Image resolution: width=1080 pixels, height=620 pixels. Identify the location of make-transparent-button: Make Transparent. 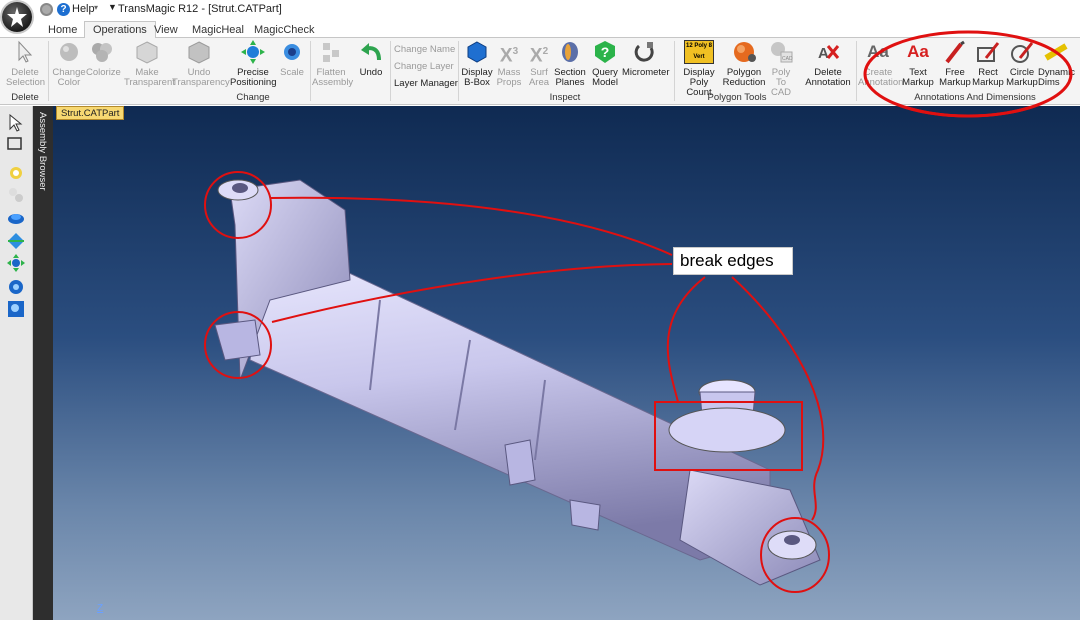
(149, 64).